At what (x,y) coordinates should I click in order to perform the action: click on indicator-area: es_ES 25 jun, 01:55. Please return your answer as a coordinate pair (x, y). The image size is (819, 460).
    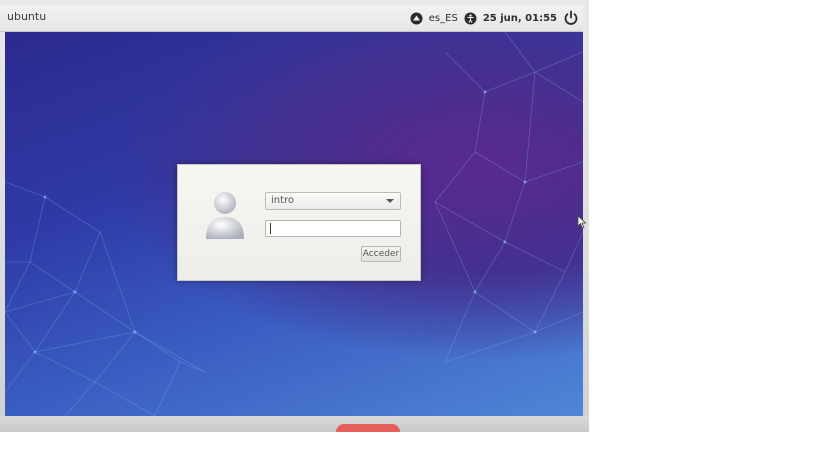
    Looking at the image, I should click on (494, 18).